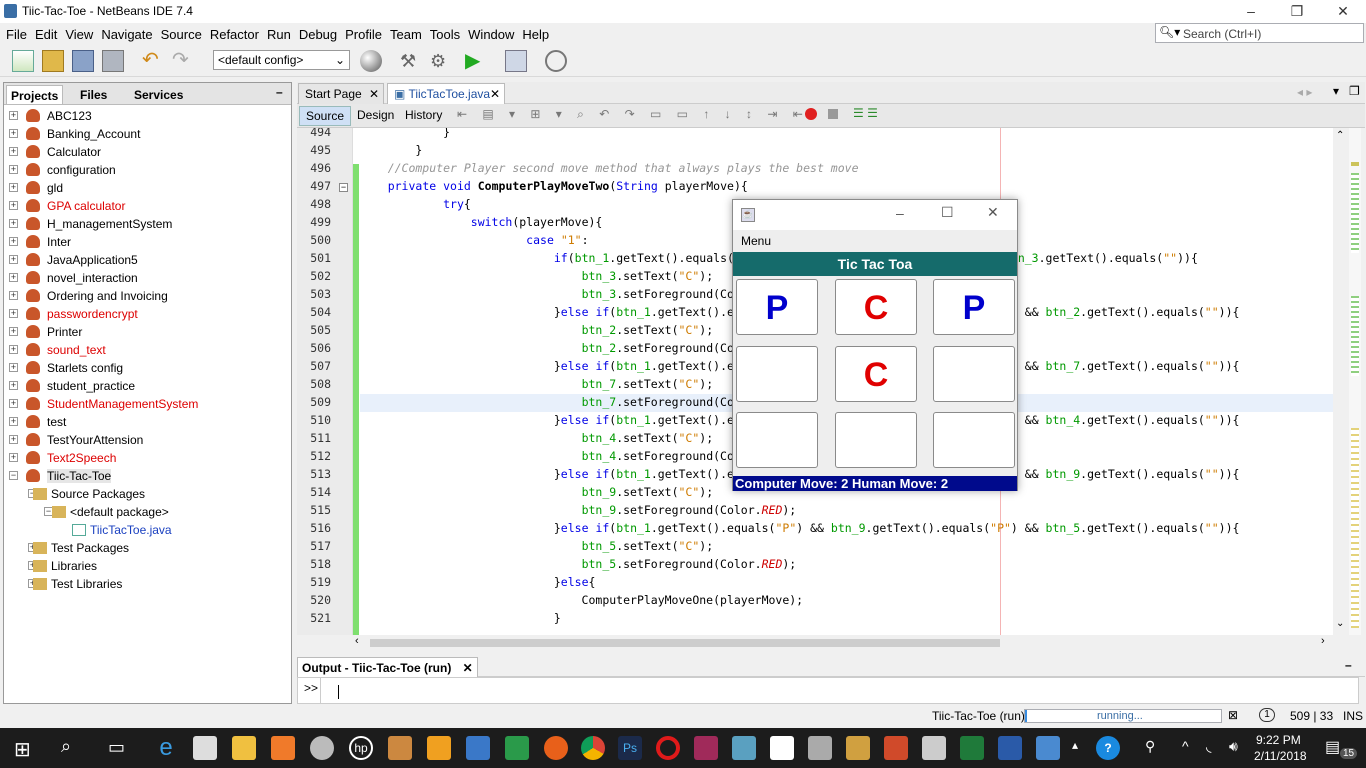  I want to click on app-green-icon, so click(517, 748).